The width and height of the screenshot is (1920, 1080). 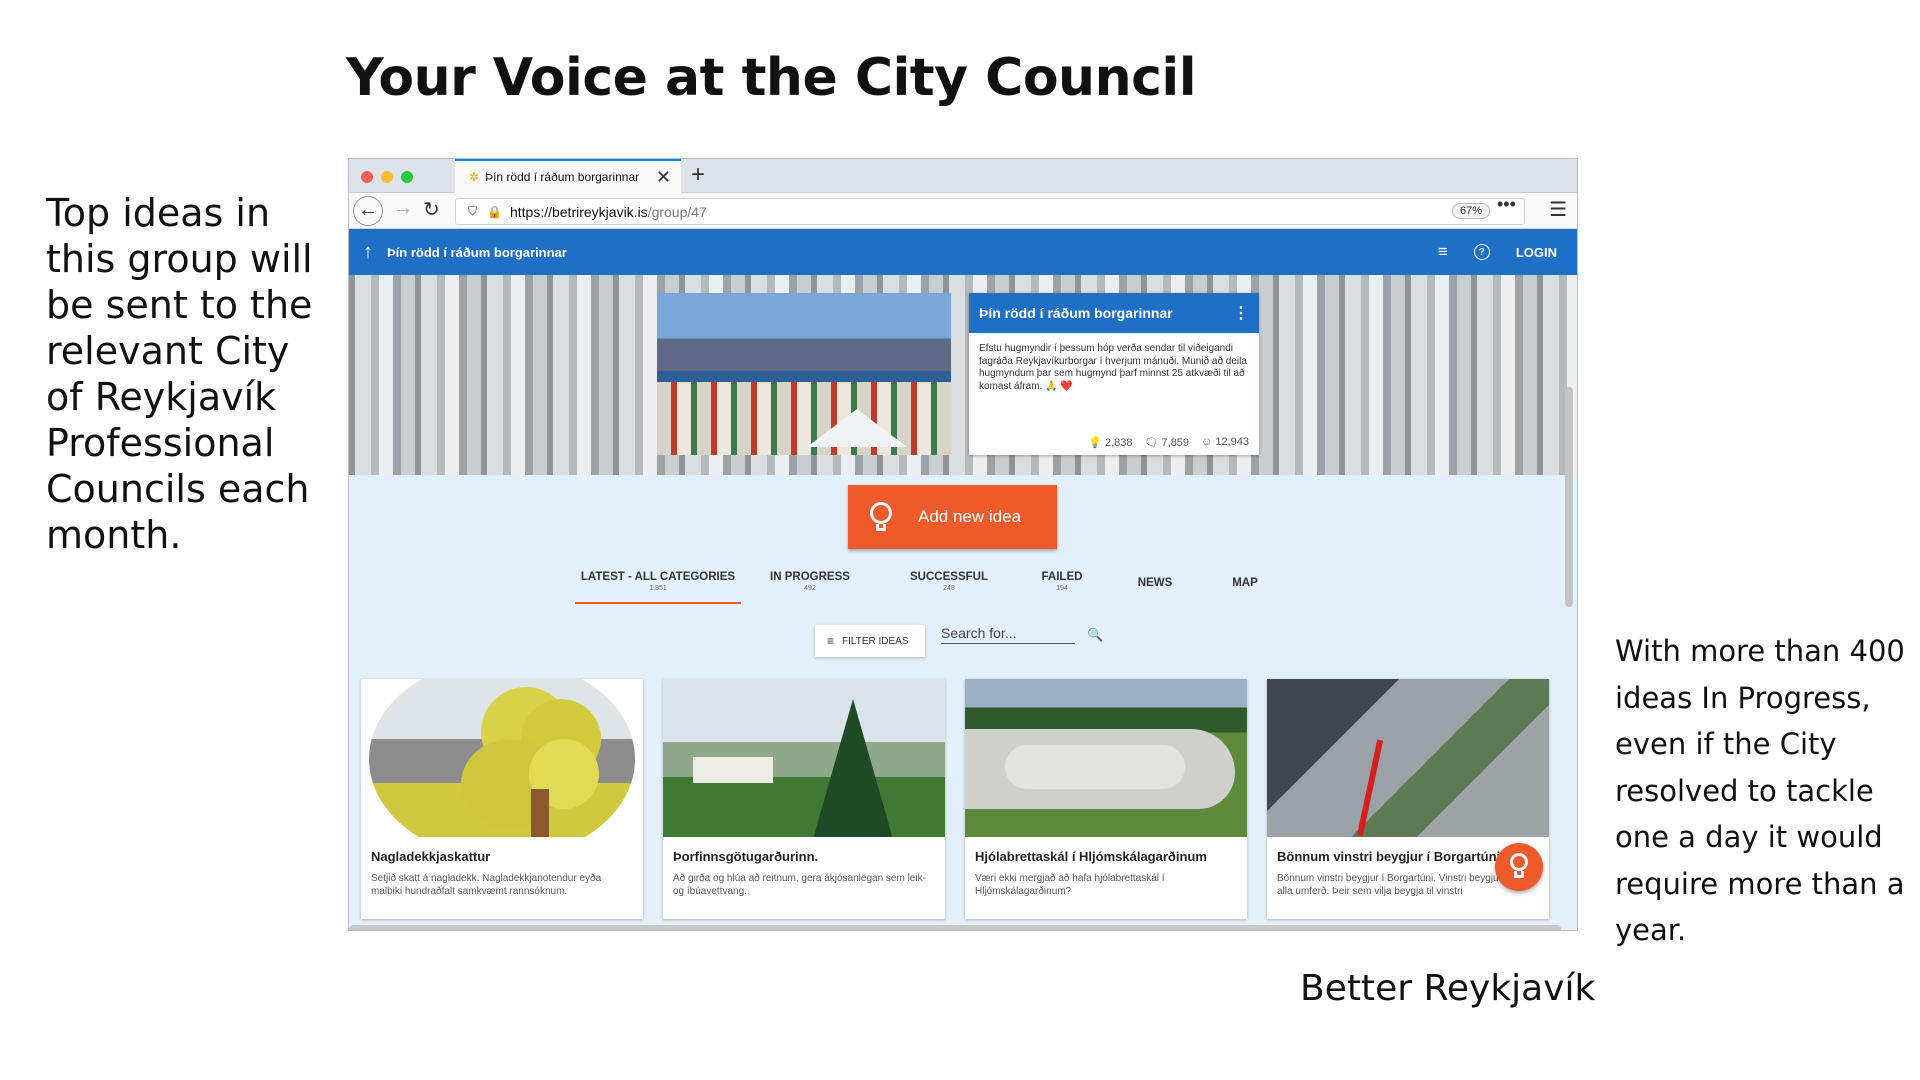 I want to click on users-icon: ☺, so click(x=1207, y=442).